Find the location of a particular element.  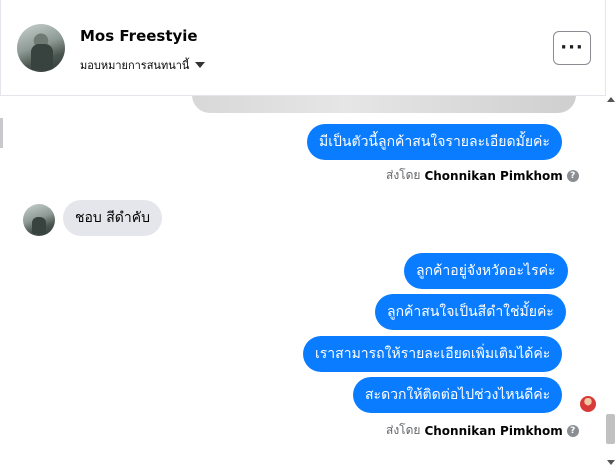

assign-conversation-dropdown: มอบหมายการสนทนานี้ is located at coordinates (143, 65).